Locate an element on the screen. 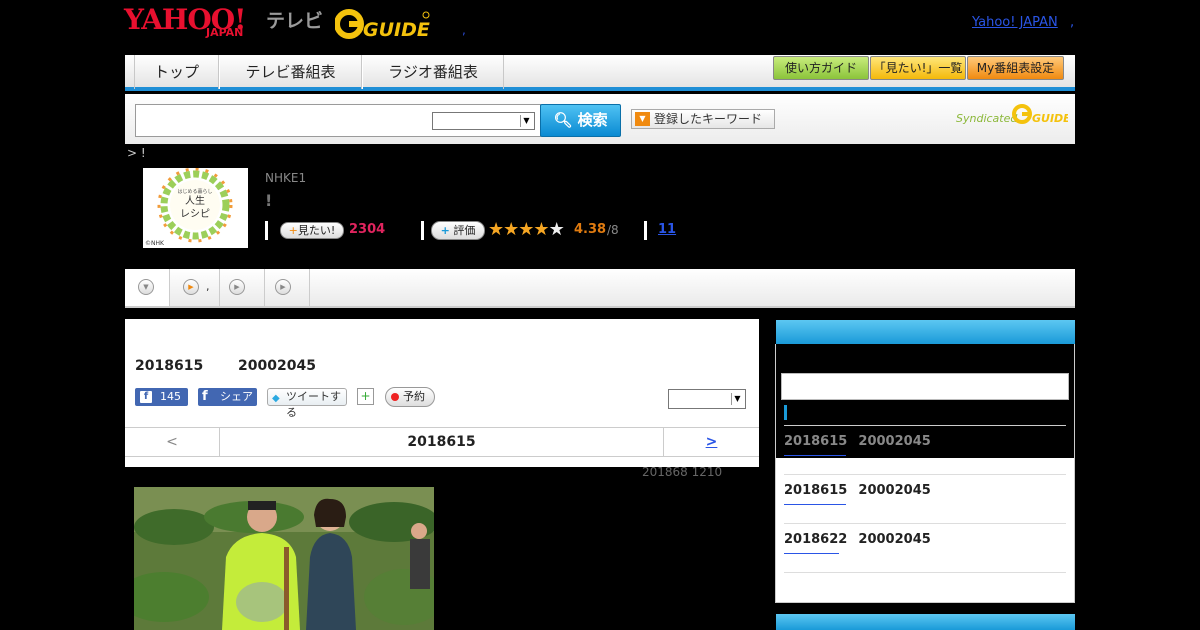 Image resolution: width=1200 pixels, height=630 pixels. mitai-count: 2304 is located at coordinates (367, 229).